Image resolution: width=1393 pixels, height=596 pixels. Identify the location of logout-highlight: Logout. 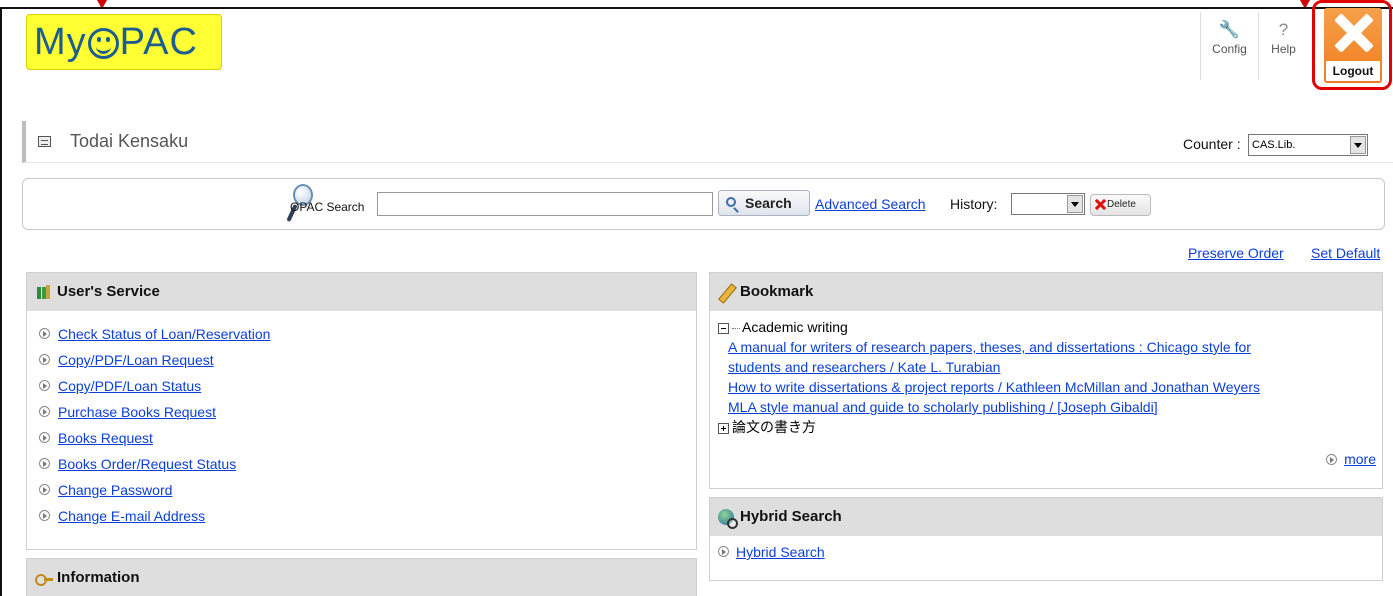
(1352, 45).